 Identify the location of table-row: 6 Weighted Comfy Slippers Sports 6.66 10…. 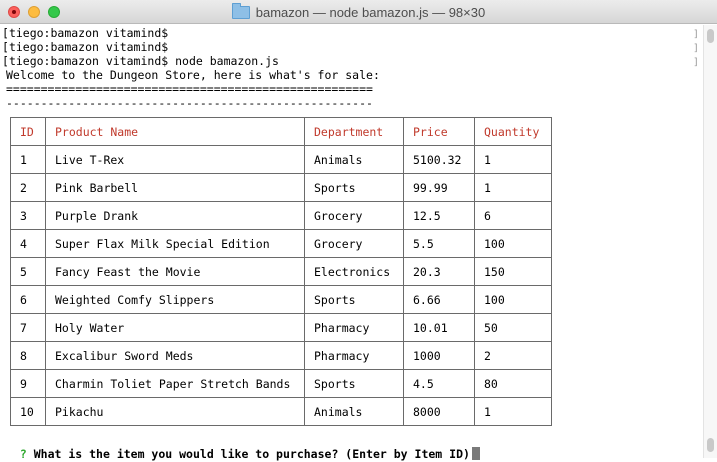
(281, 299).